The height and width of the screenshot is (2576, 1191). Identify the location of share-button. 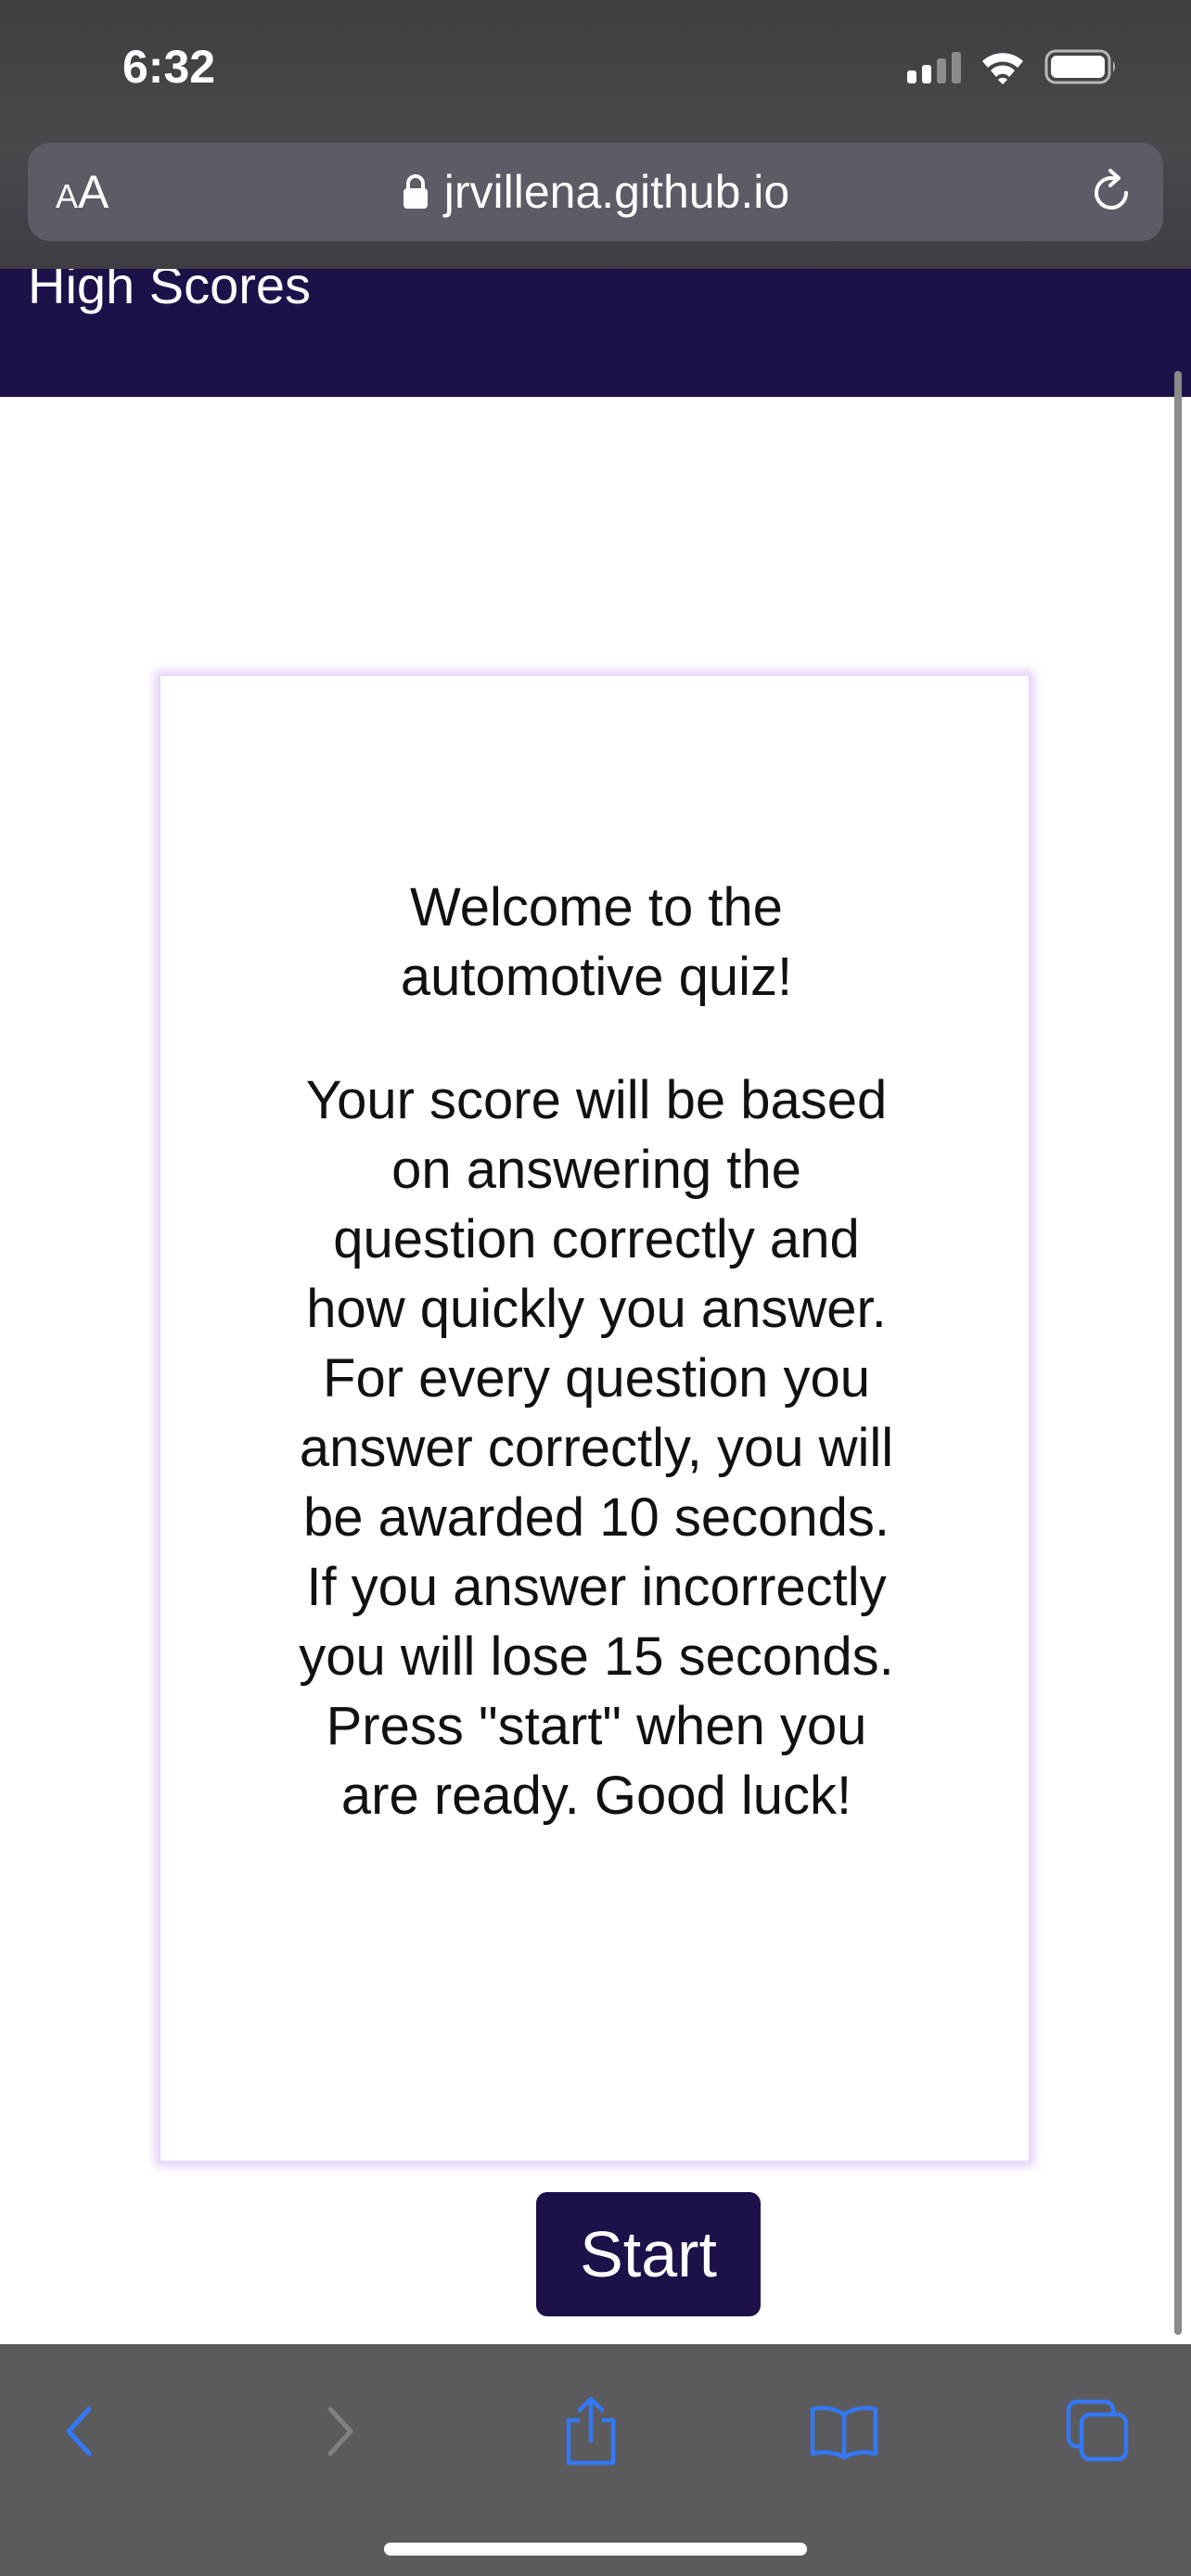
(590, 2432).